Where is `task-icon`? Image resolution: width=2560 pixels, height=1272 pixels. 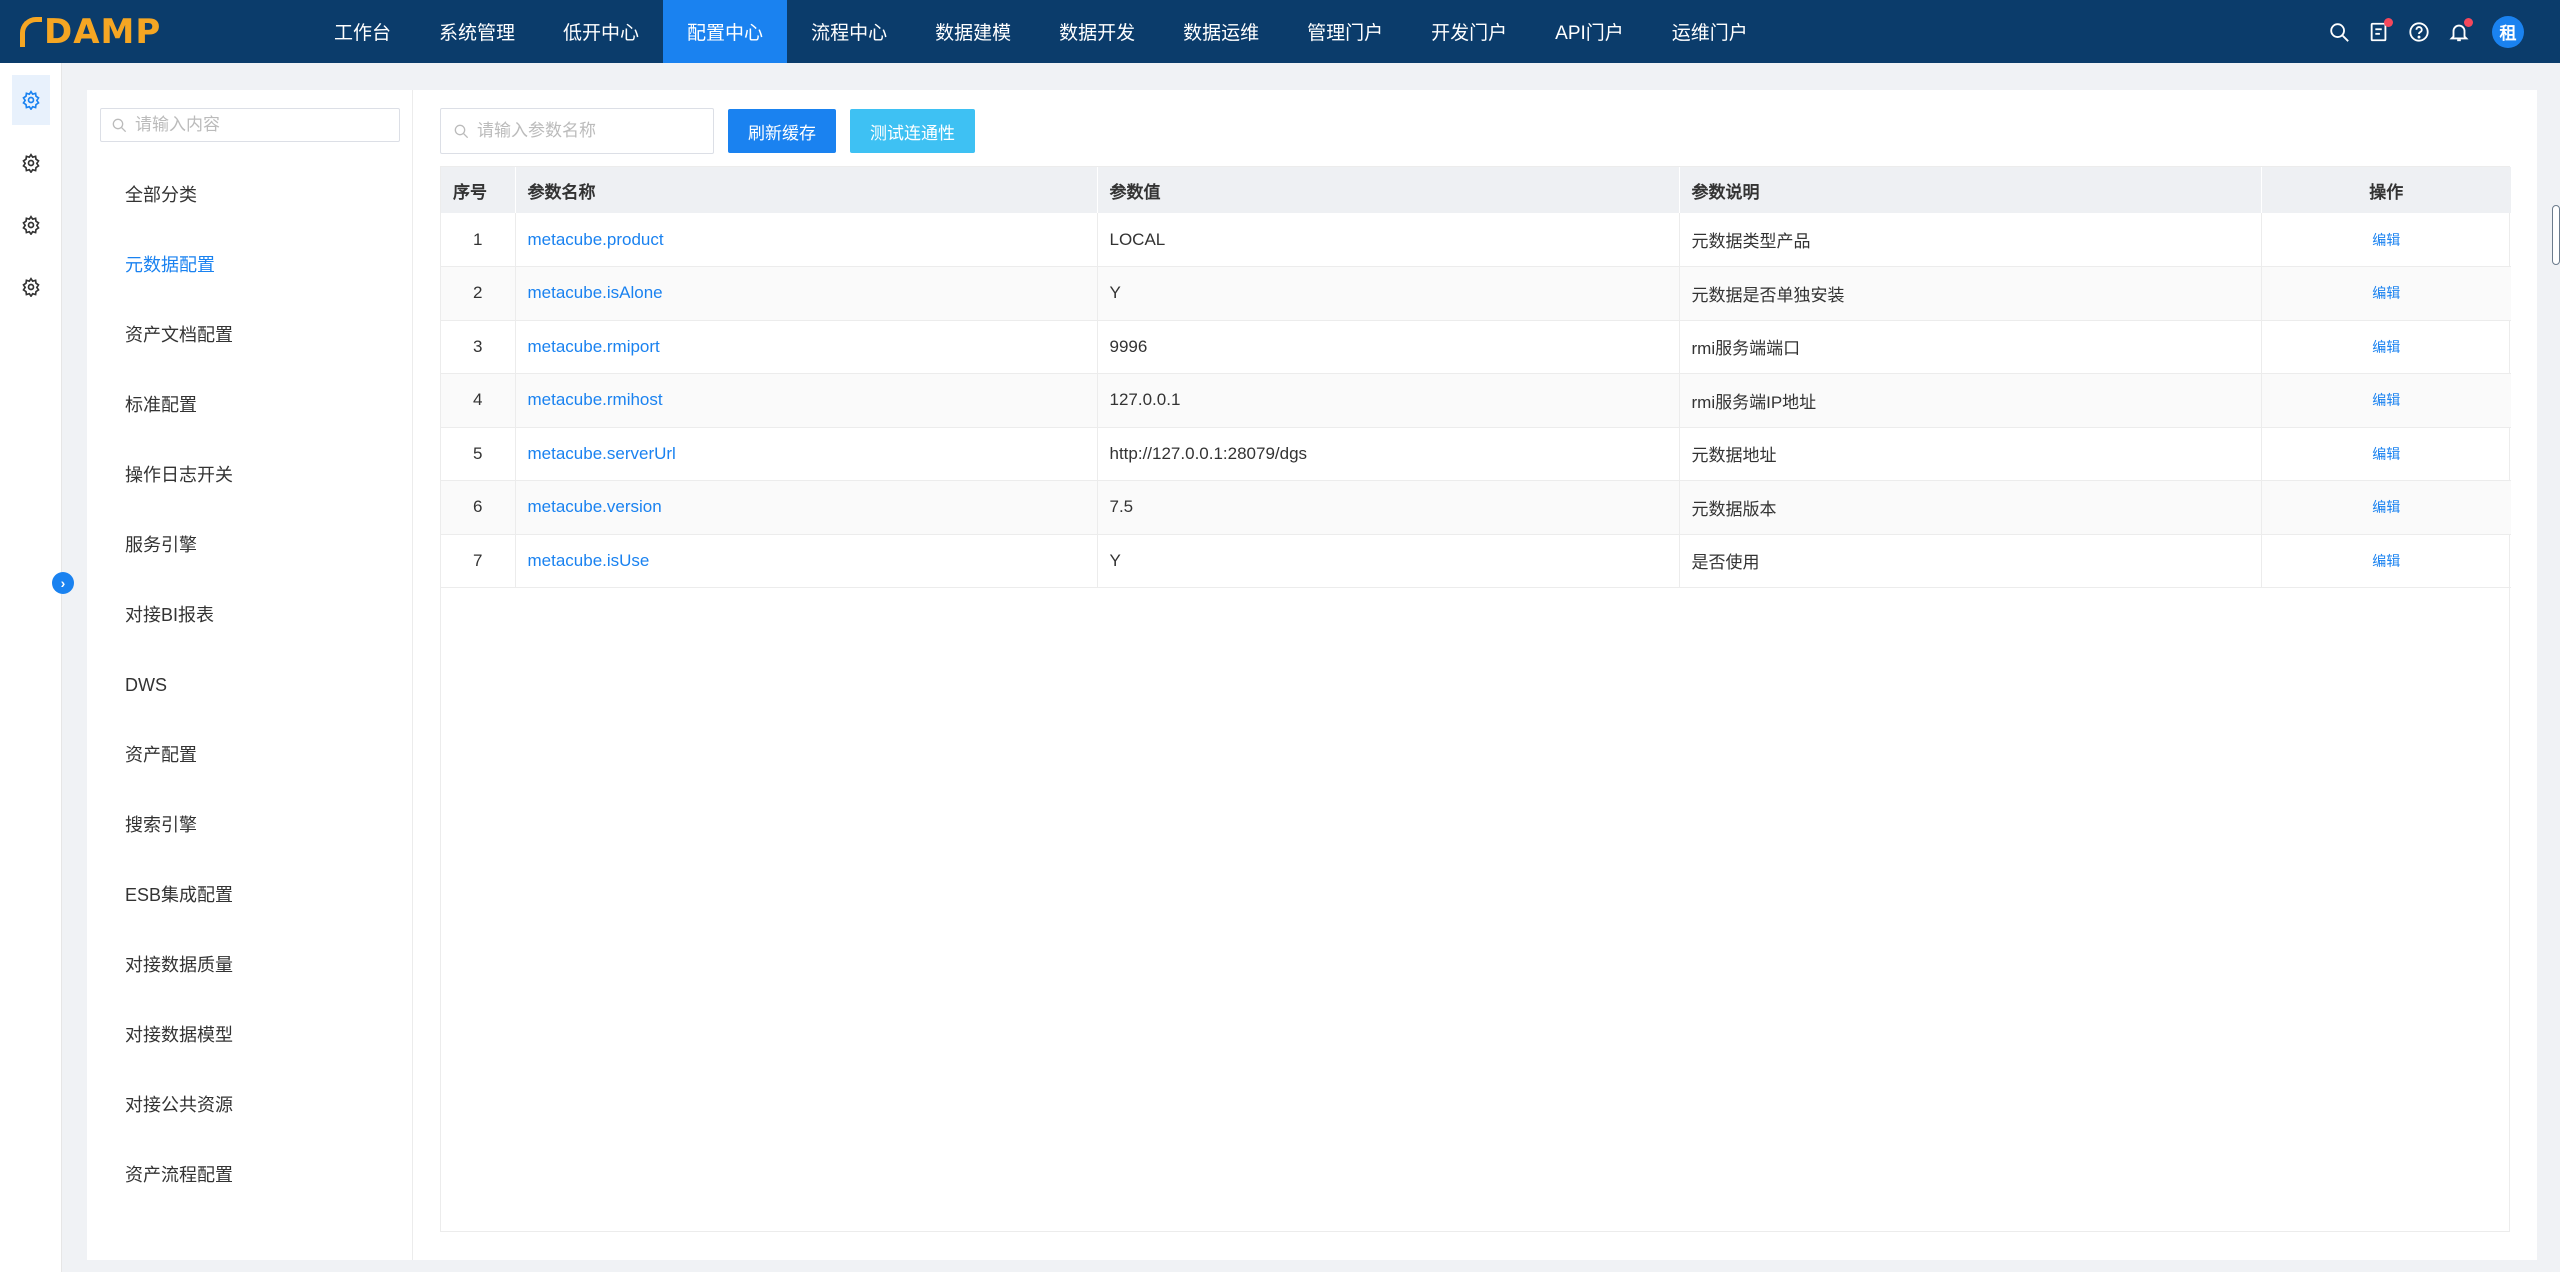
task-icon is located at coordinates (2380, 30).